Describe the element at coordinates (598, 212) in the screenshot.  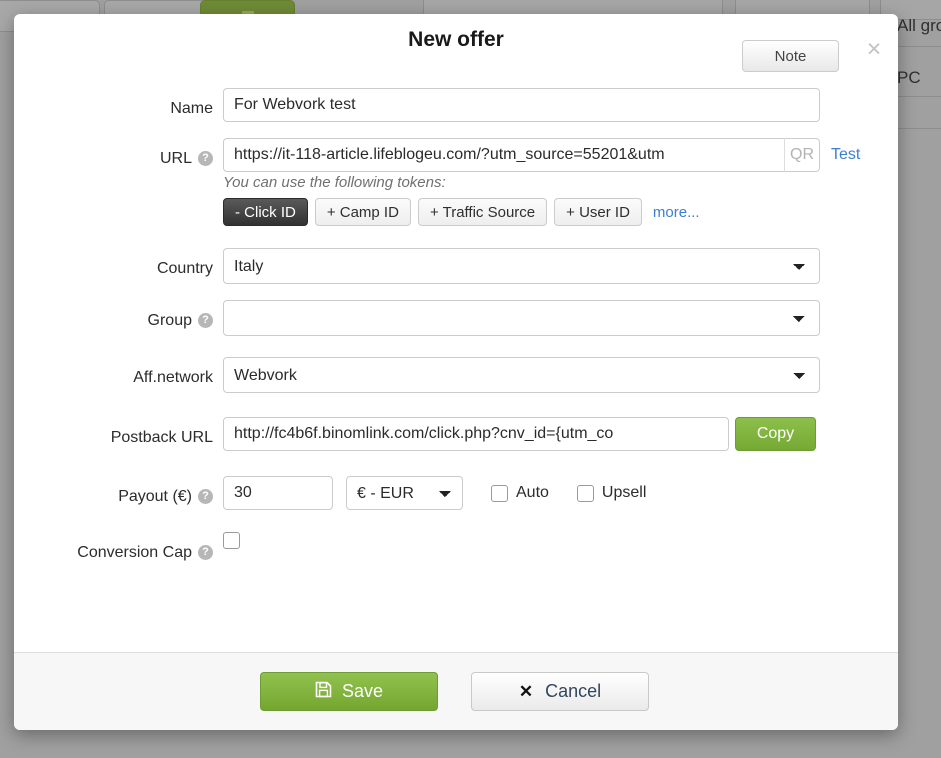
I see `token-button-user-id: + User ID` at that location.